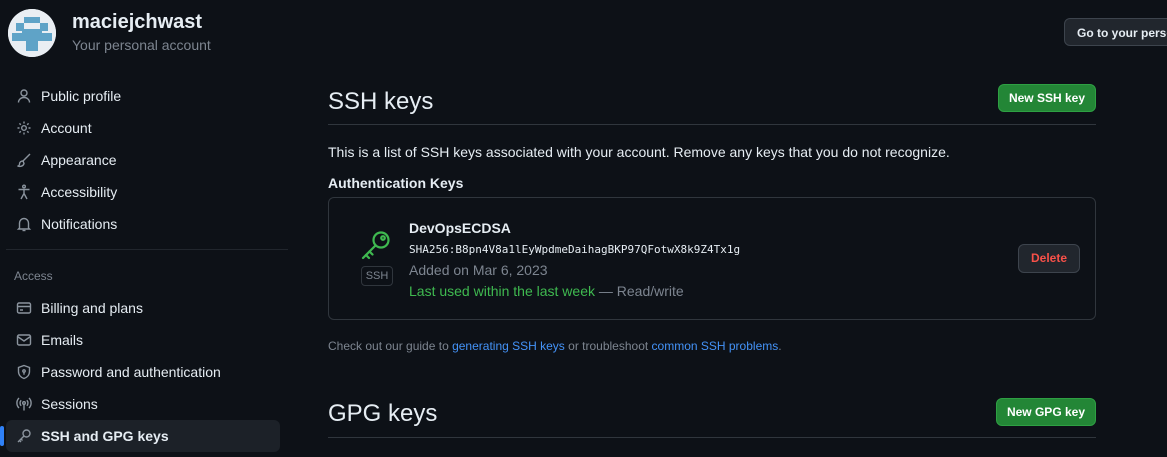 This screenshot has width=1167, height=457. I want to click on ssh-key-last-used: Last used within the last week, so click(502, 291).